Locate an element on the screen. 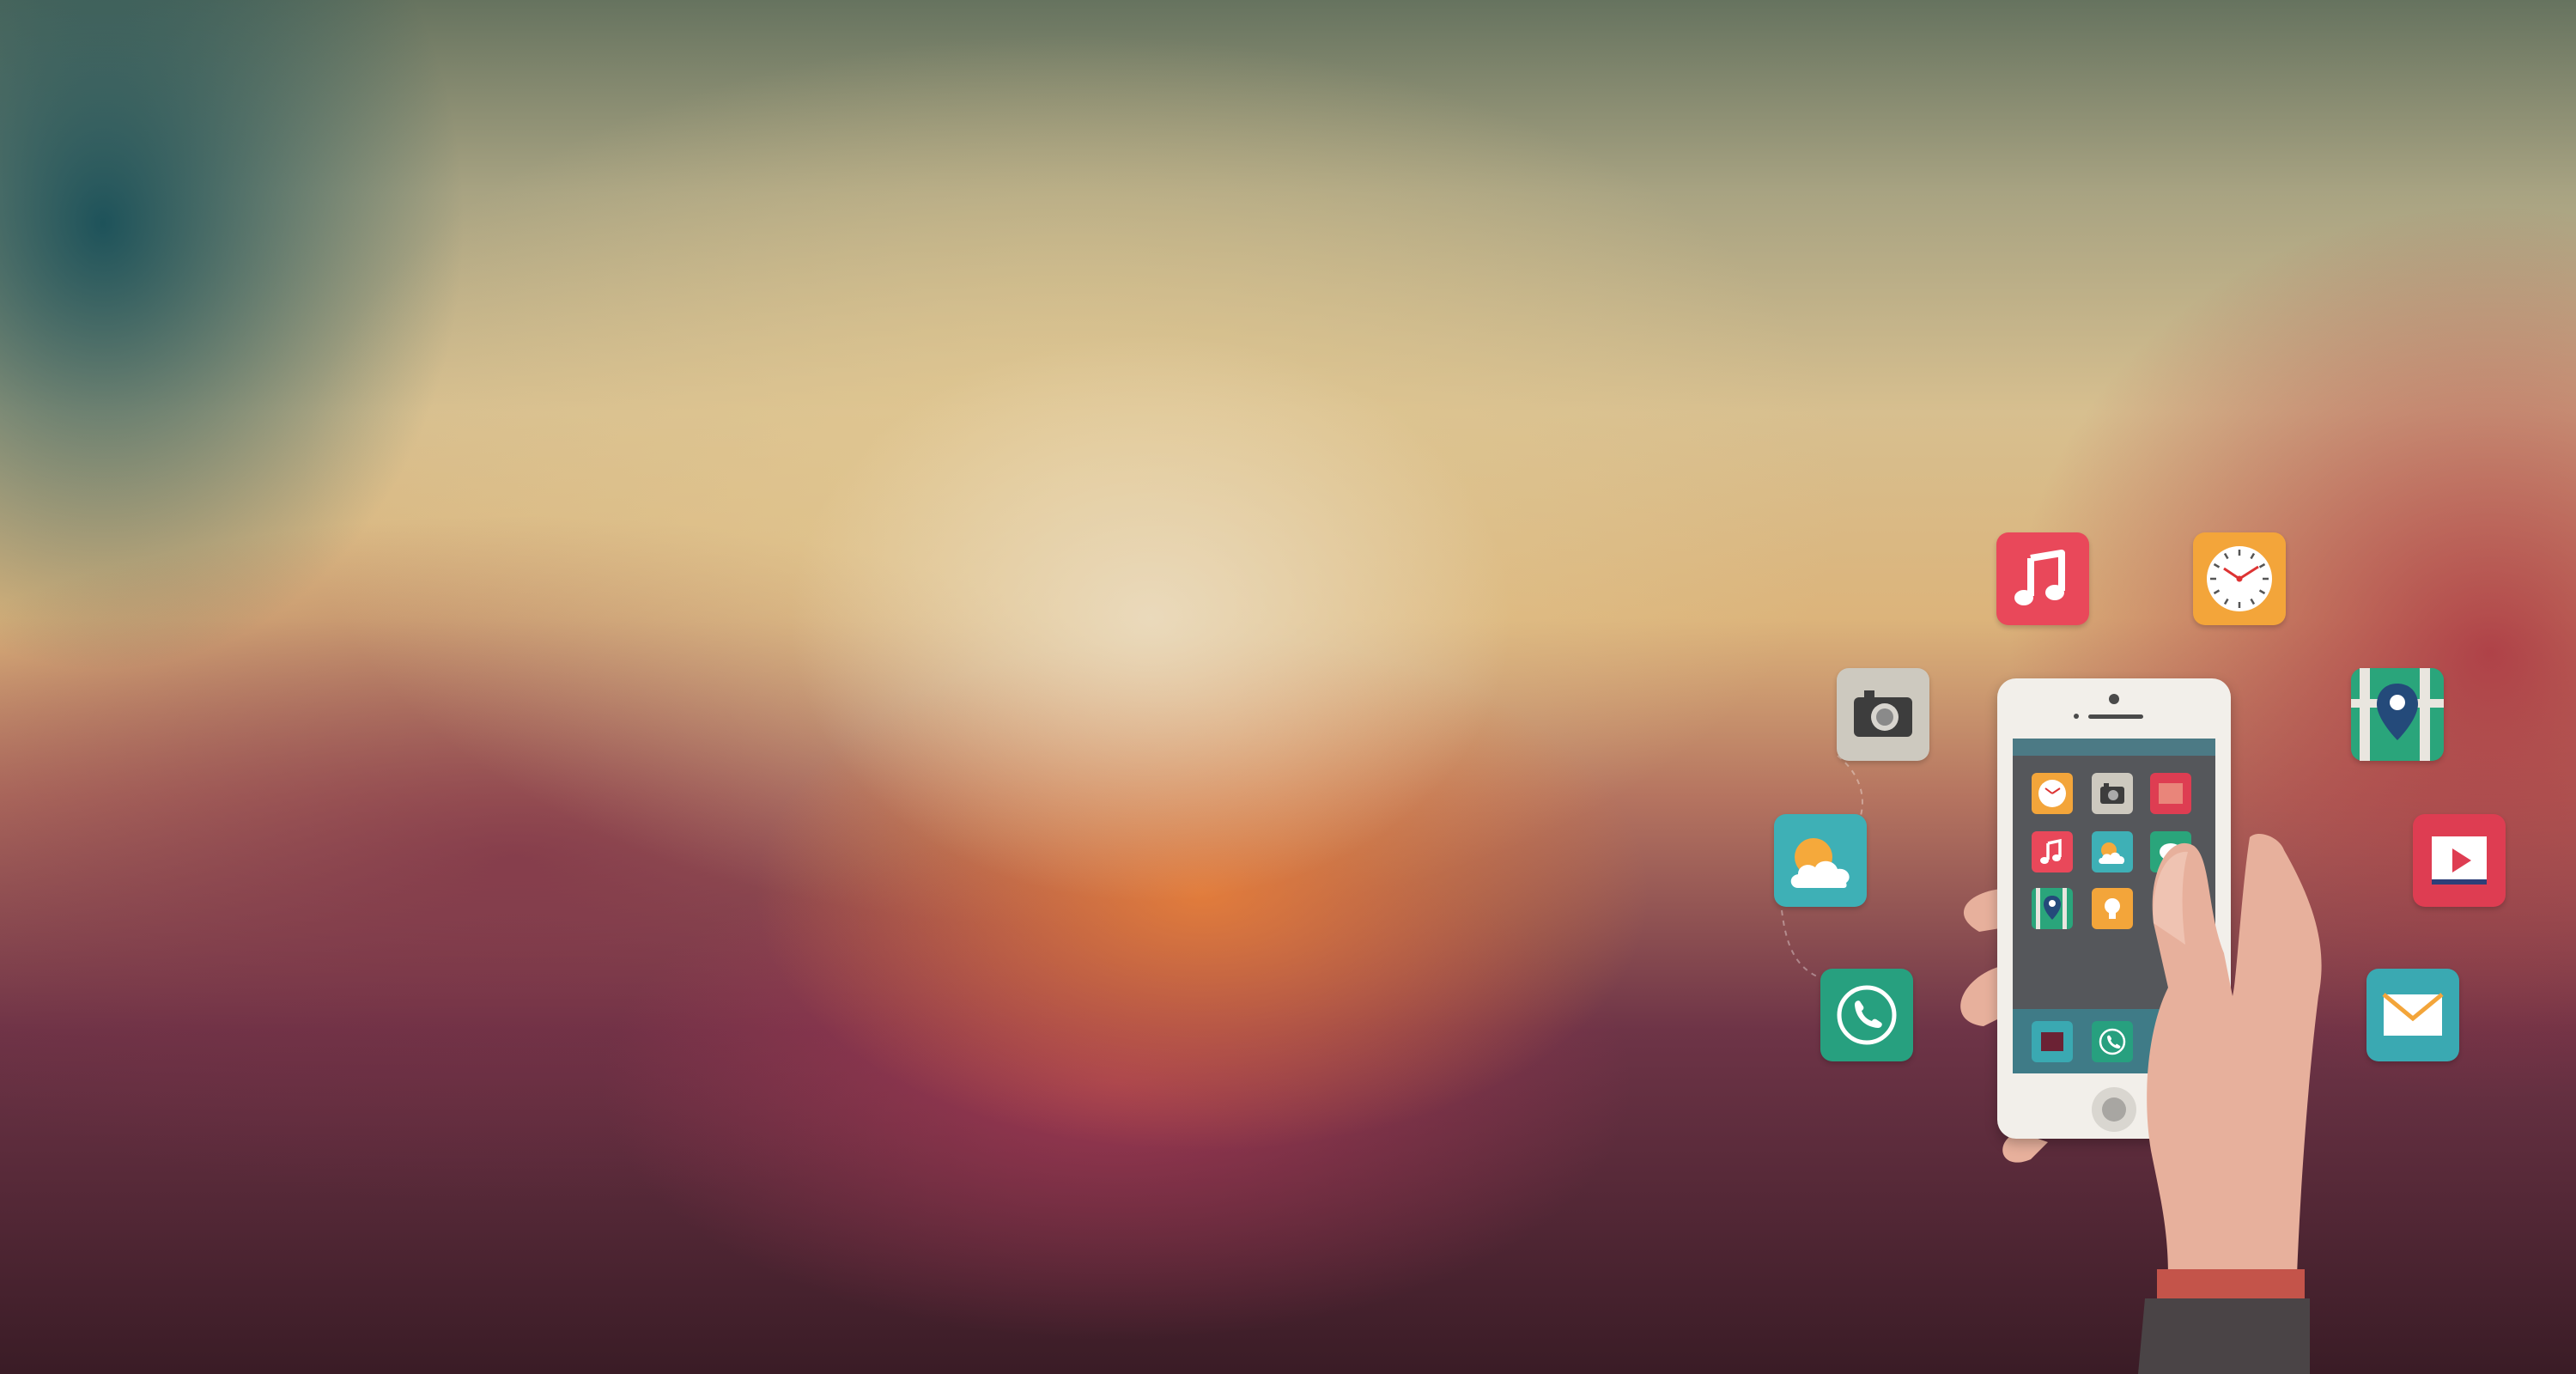 The image size is (2576, 1374). phone-app-icon is located at coordinates (1866, 1015).